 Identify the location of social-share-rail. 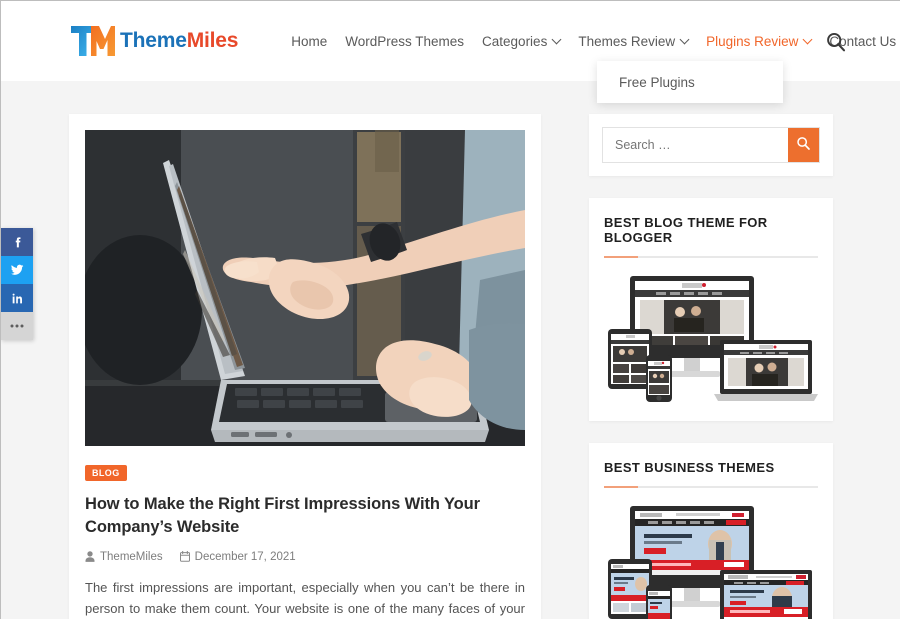
(17, 284).